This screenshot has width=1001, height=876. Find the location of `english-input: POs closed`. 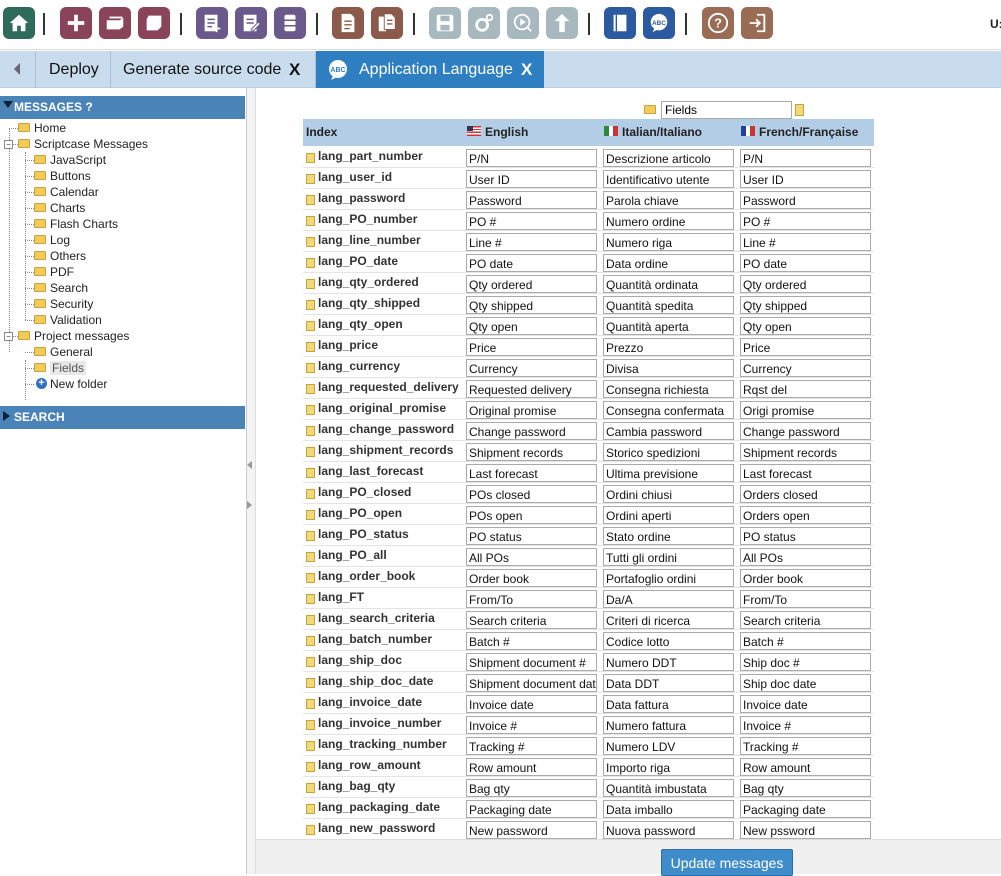

english-input: POs closed is located at coordinates (531, 494).